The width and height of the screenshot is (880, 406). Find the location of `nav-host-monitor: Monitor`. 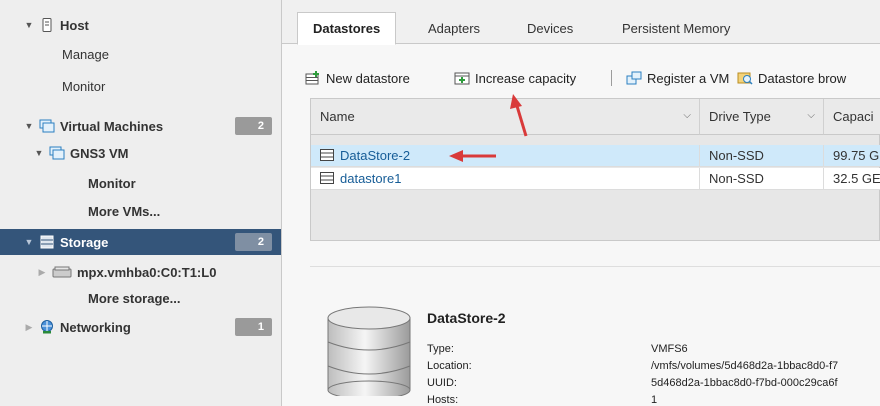

nav-host-monitor: Monitor is located at coordinates (140, 86).